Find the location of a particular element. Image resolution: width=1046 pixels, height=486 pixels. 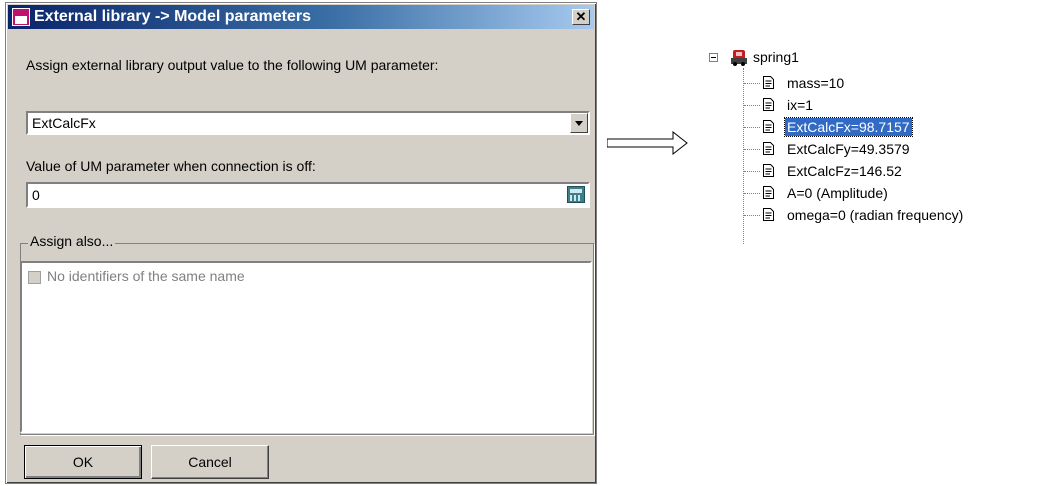

combo-selected-value: ExtCalcFx is located at coordinates (64, 123).